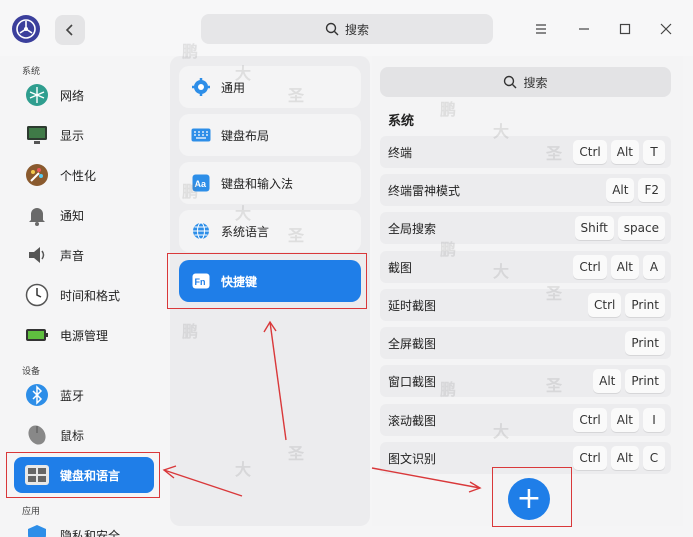 The width and height of the screenshot is (693, 537). Describe the element at coordinates (84, 435) in the screenshot. I see `sidebar-item-mouse: 鼠标` at that location.